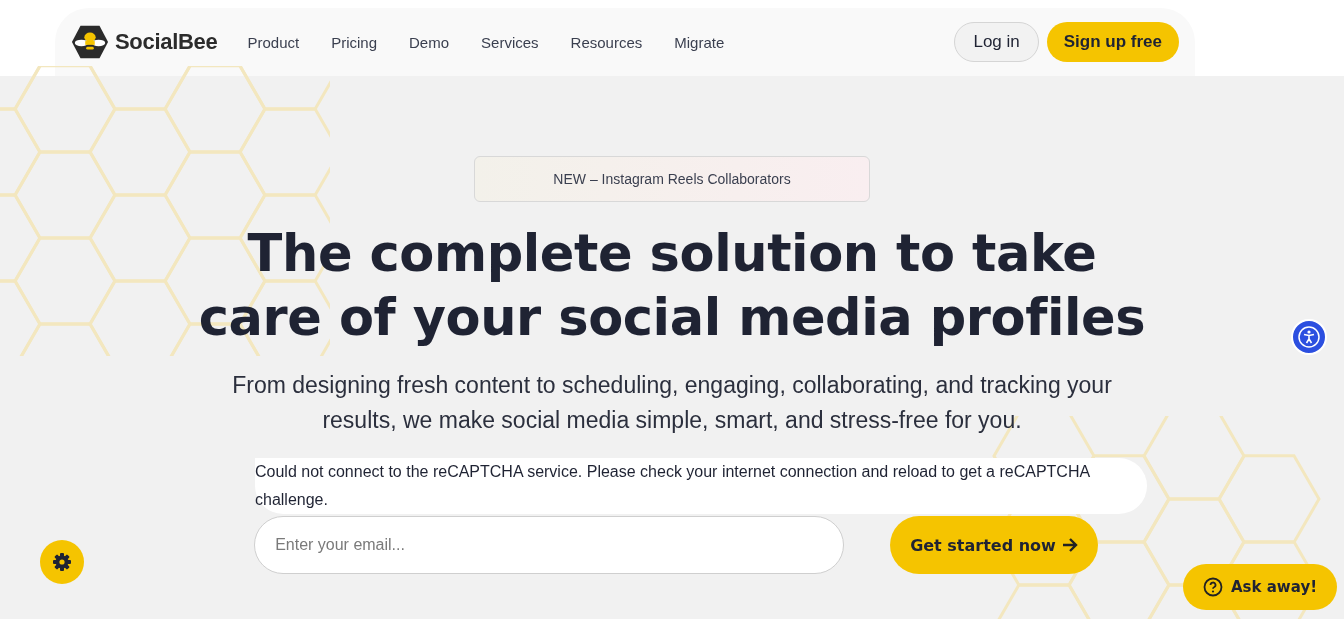 The height and width of the screenshot is (619, 1344). What do you see at coordinates (672, 254) in the screenshot?
I see `hero-title: The complete solution to take` at bounding box center [672, 254].